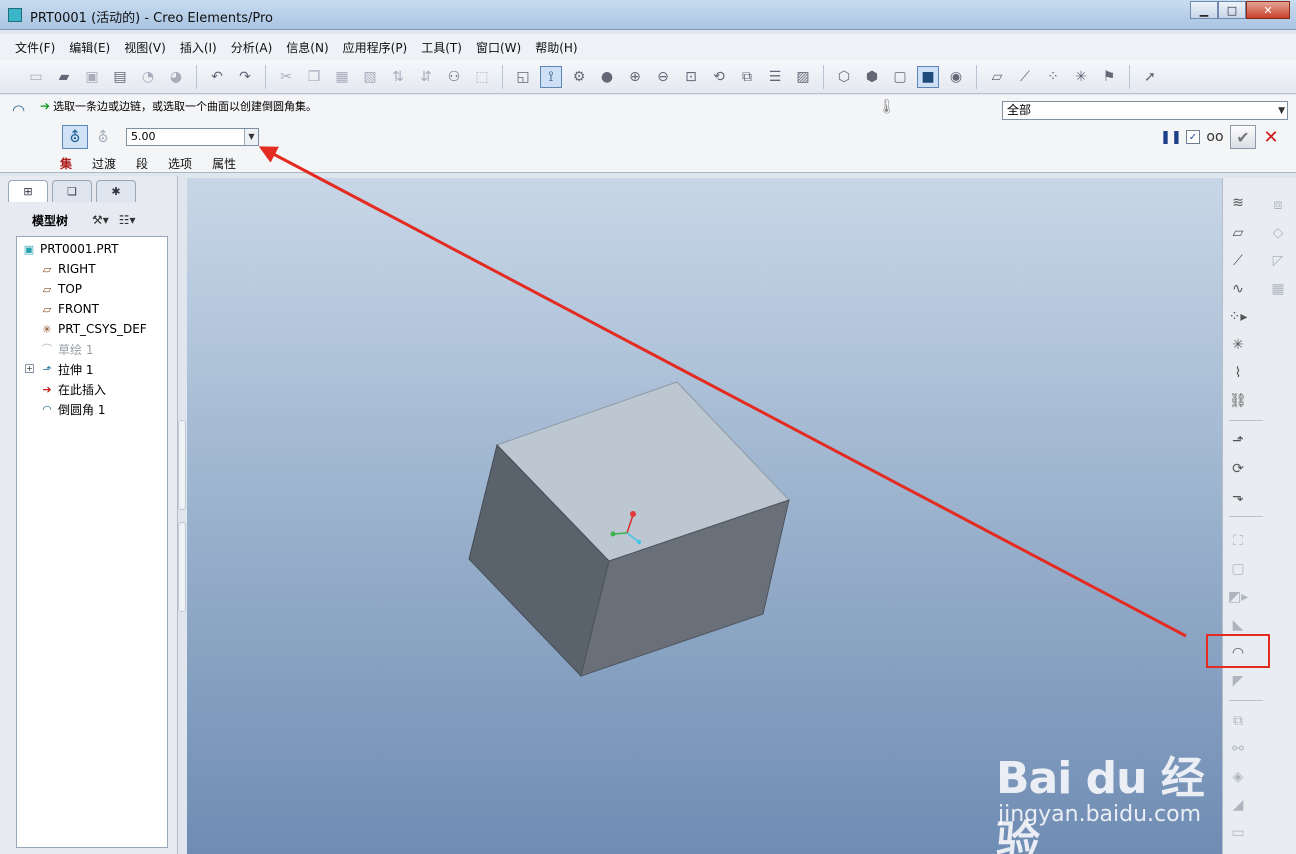 Image resolution: width=1296 pixels, height=854 pixels. Describe the element at coordinates (1171, 137) in the screenshot. I see `pause-icon: ❚❚` at that location.